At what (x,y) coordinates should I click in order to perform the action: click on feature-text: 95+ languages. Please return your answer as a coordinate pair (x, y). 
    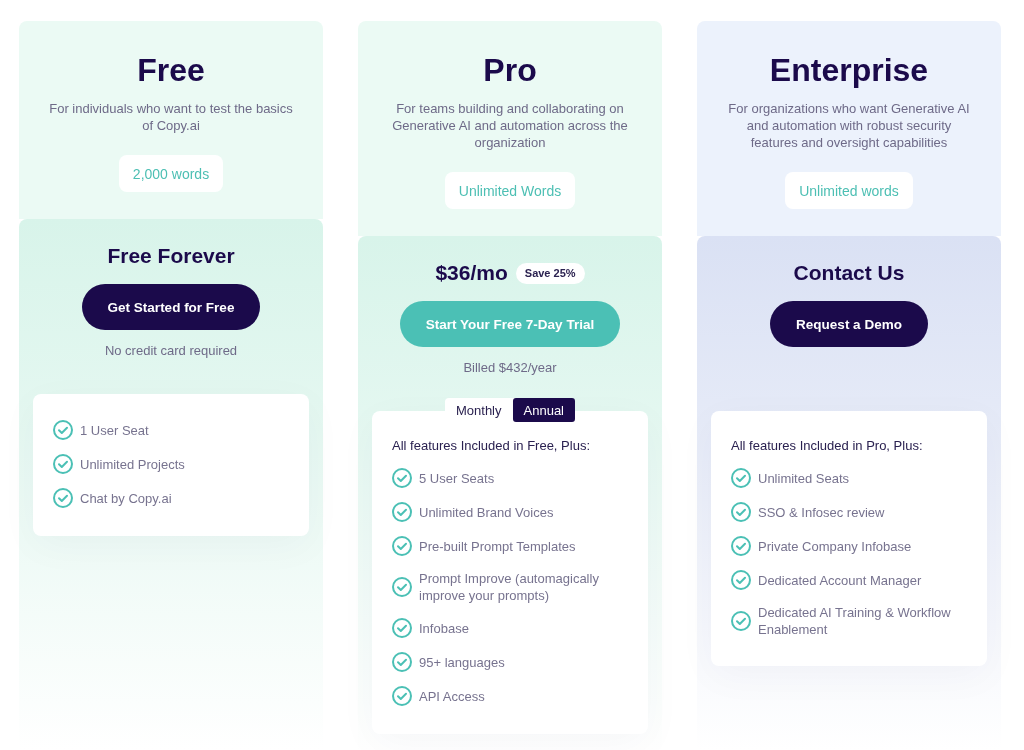
    Looking at the image, I should click on (462, 662).